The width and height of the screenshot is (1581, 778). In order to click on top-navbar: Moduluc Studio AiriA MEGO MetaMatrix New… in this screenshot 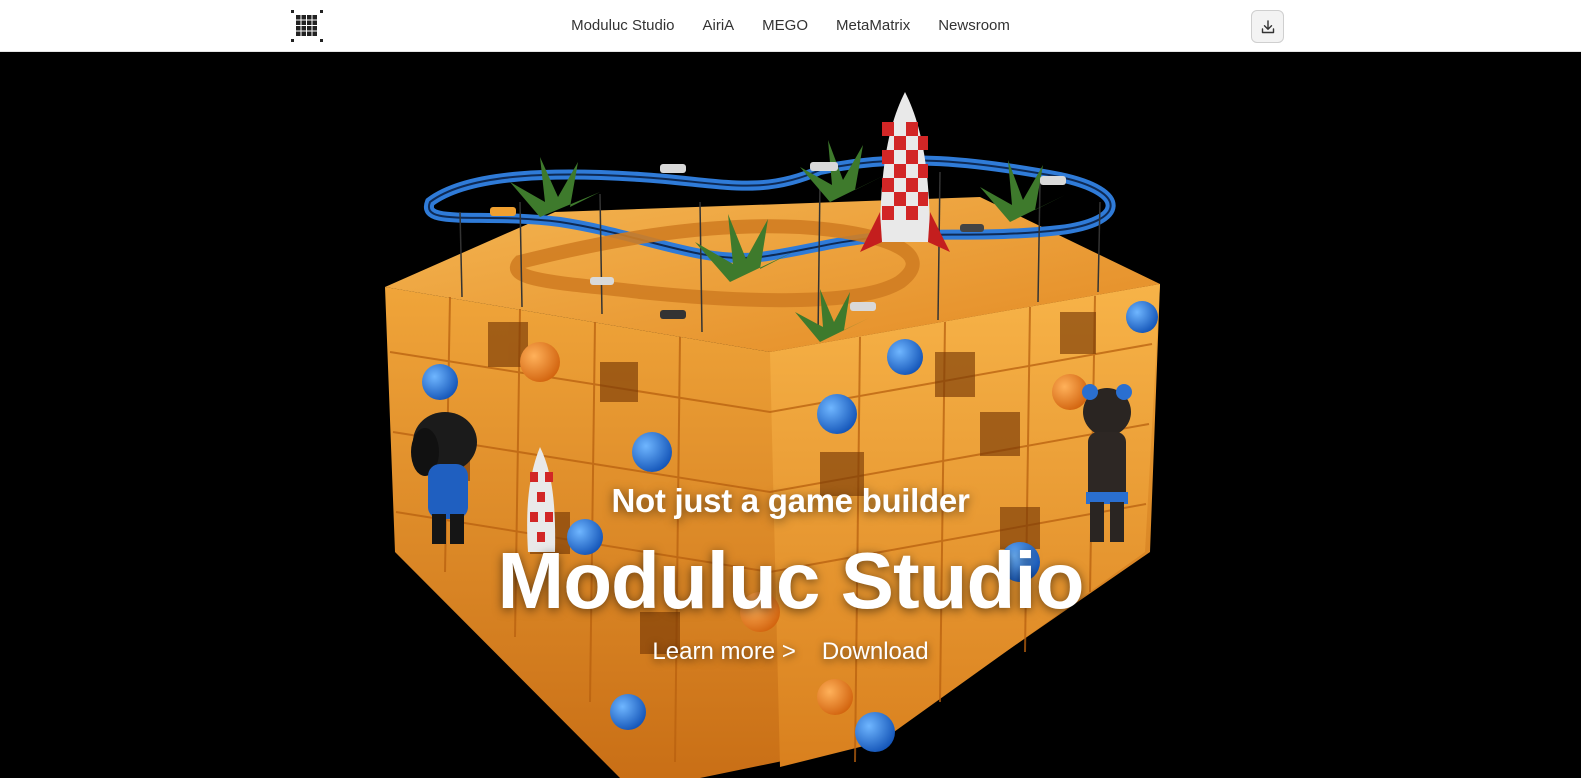, I will do `click(790, 26)`.